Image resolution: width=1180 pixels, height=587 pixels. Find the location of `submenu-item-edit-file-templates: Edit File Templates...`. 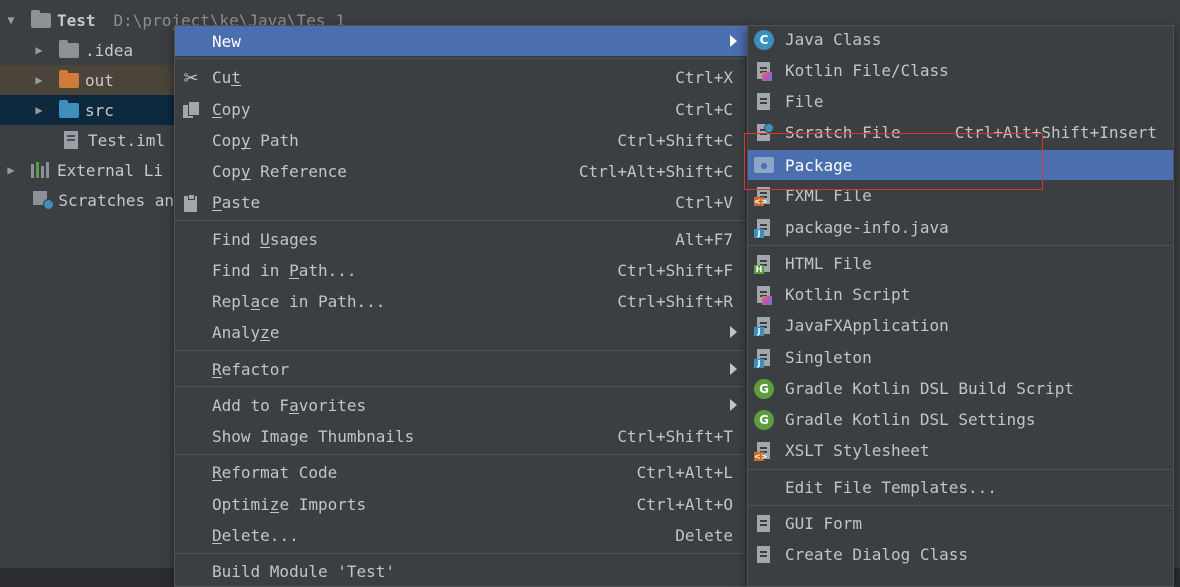

submenu-item-edit-file-templates: Edit File Templates... is located at coordinates (960, 487).